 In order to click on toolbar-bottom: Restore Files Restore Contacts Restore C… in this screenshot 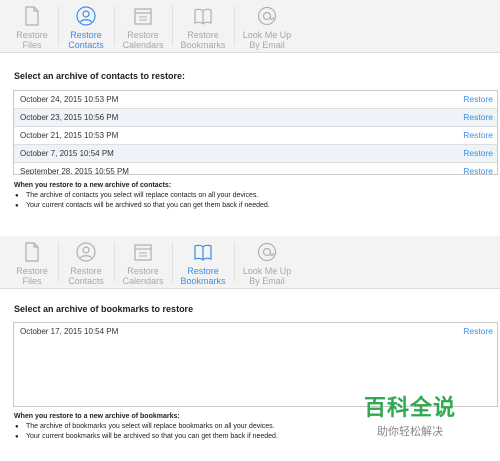, I will do `click(250, 262)`.